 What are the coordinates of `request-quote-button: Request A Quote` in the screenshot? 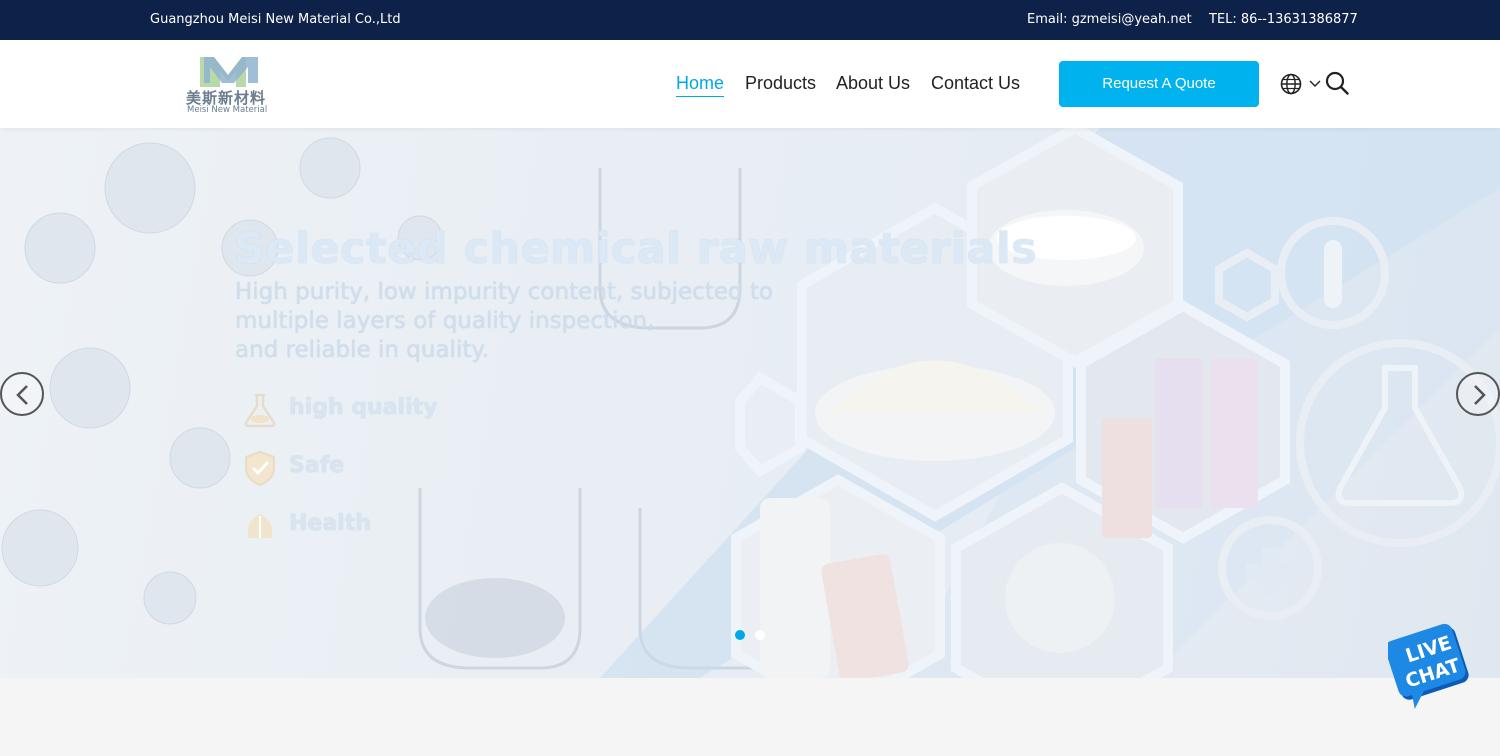 It's located at (1159, 84).